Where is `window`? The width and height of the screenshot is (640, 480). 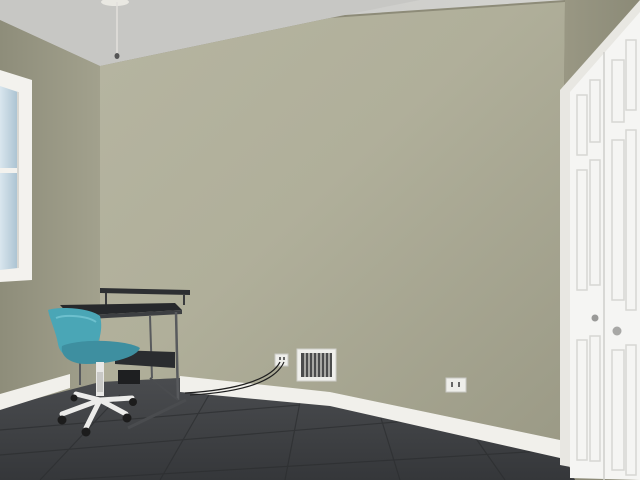
window is located at coordinates (16, 176).